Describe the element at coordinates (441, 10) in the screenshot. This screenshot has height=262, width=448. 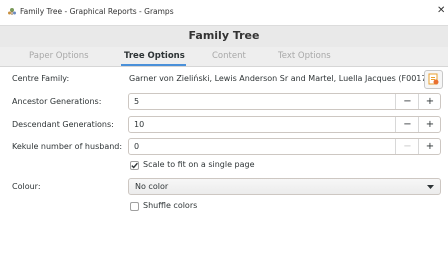
I see `close-icon: ✕` at that location.